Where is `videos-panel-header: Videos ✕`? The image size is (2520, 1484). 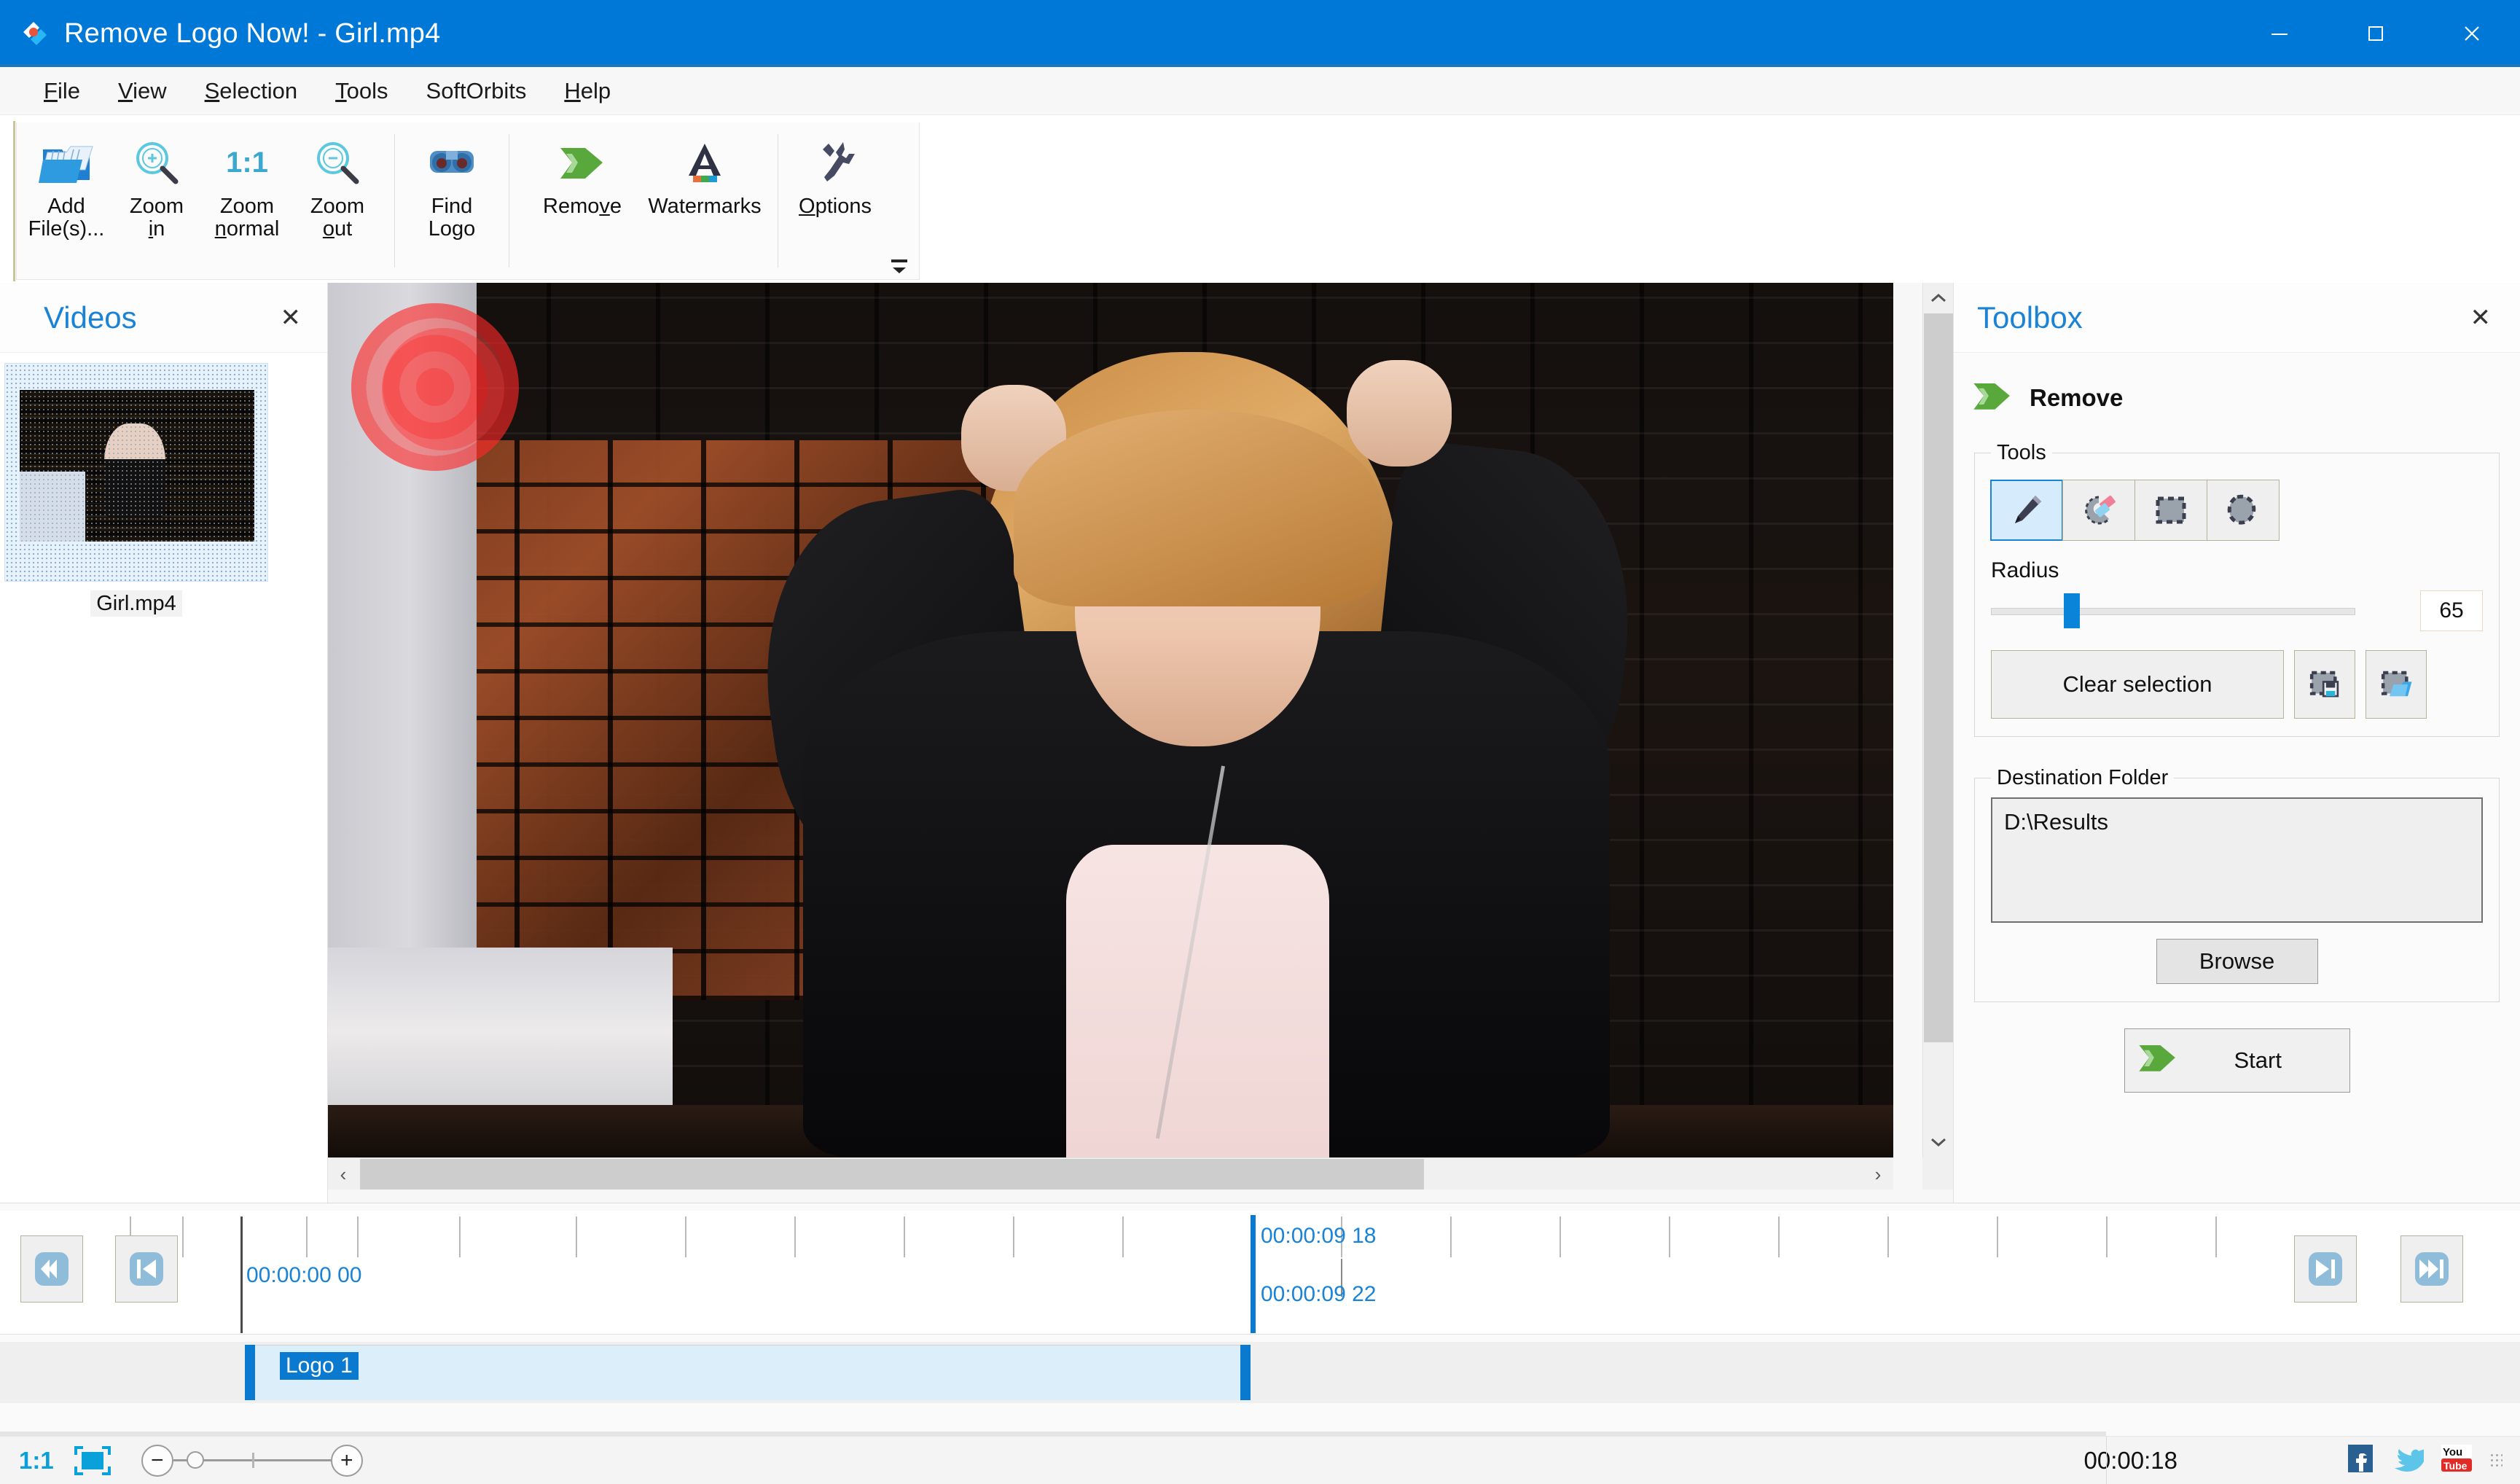 videos-panel-header: Videos ✕ is located at coordinates (163, 318).